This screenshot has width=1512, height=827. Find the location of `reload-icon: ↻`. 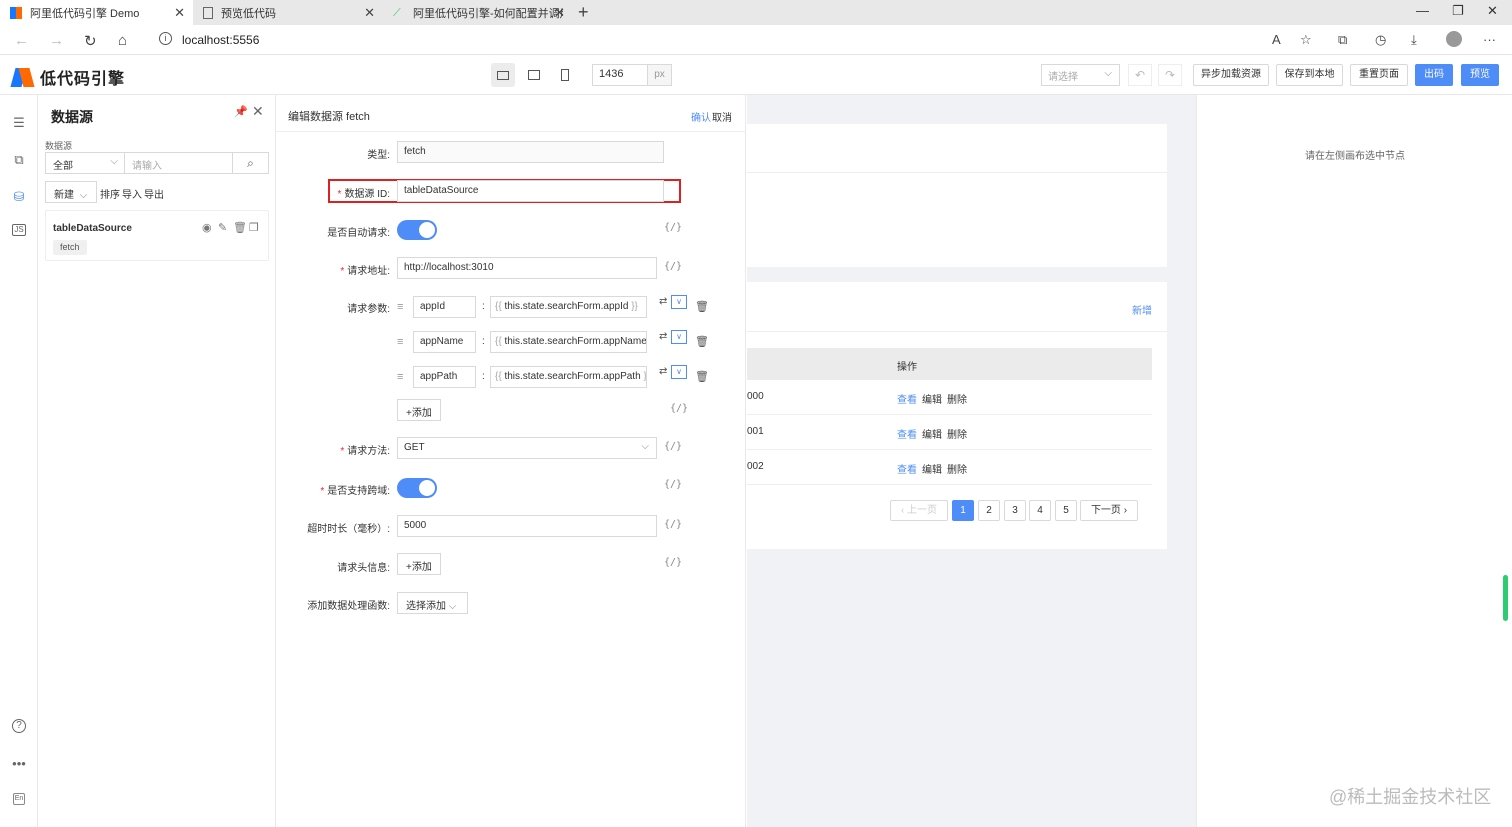

reload-icon: ↻ is located at coordinates (90, 41).